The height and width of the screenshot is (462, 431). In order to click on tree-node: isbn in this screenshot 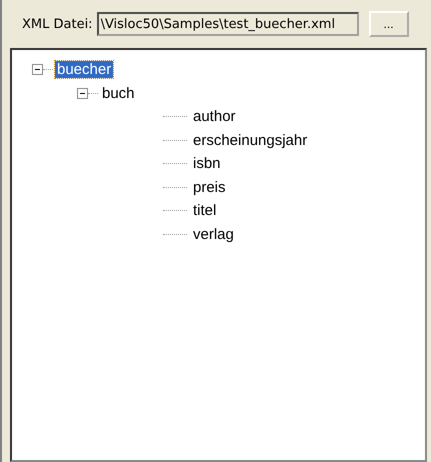, I will do `click(207, 163)`.